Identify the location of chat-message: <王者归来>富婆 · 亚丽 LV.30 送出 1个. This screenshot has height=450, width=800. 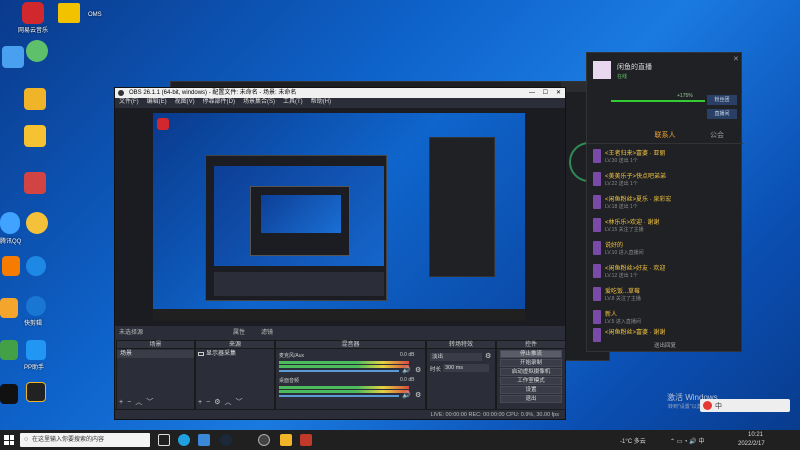
(664, 158).